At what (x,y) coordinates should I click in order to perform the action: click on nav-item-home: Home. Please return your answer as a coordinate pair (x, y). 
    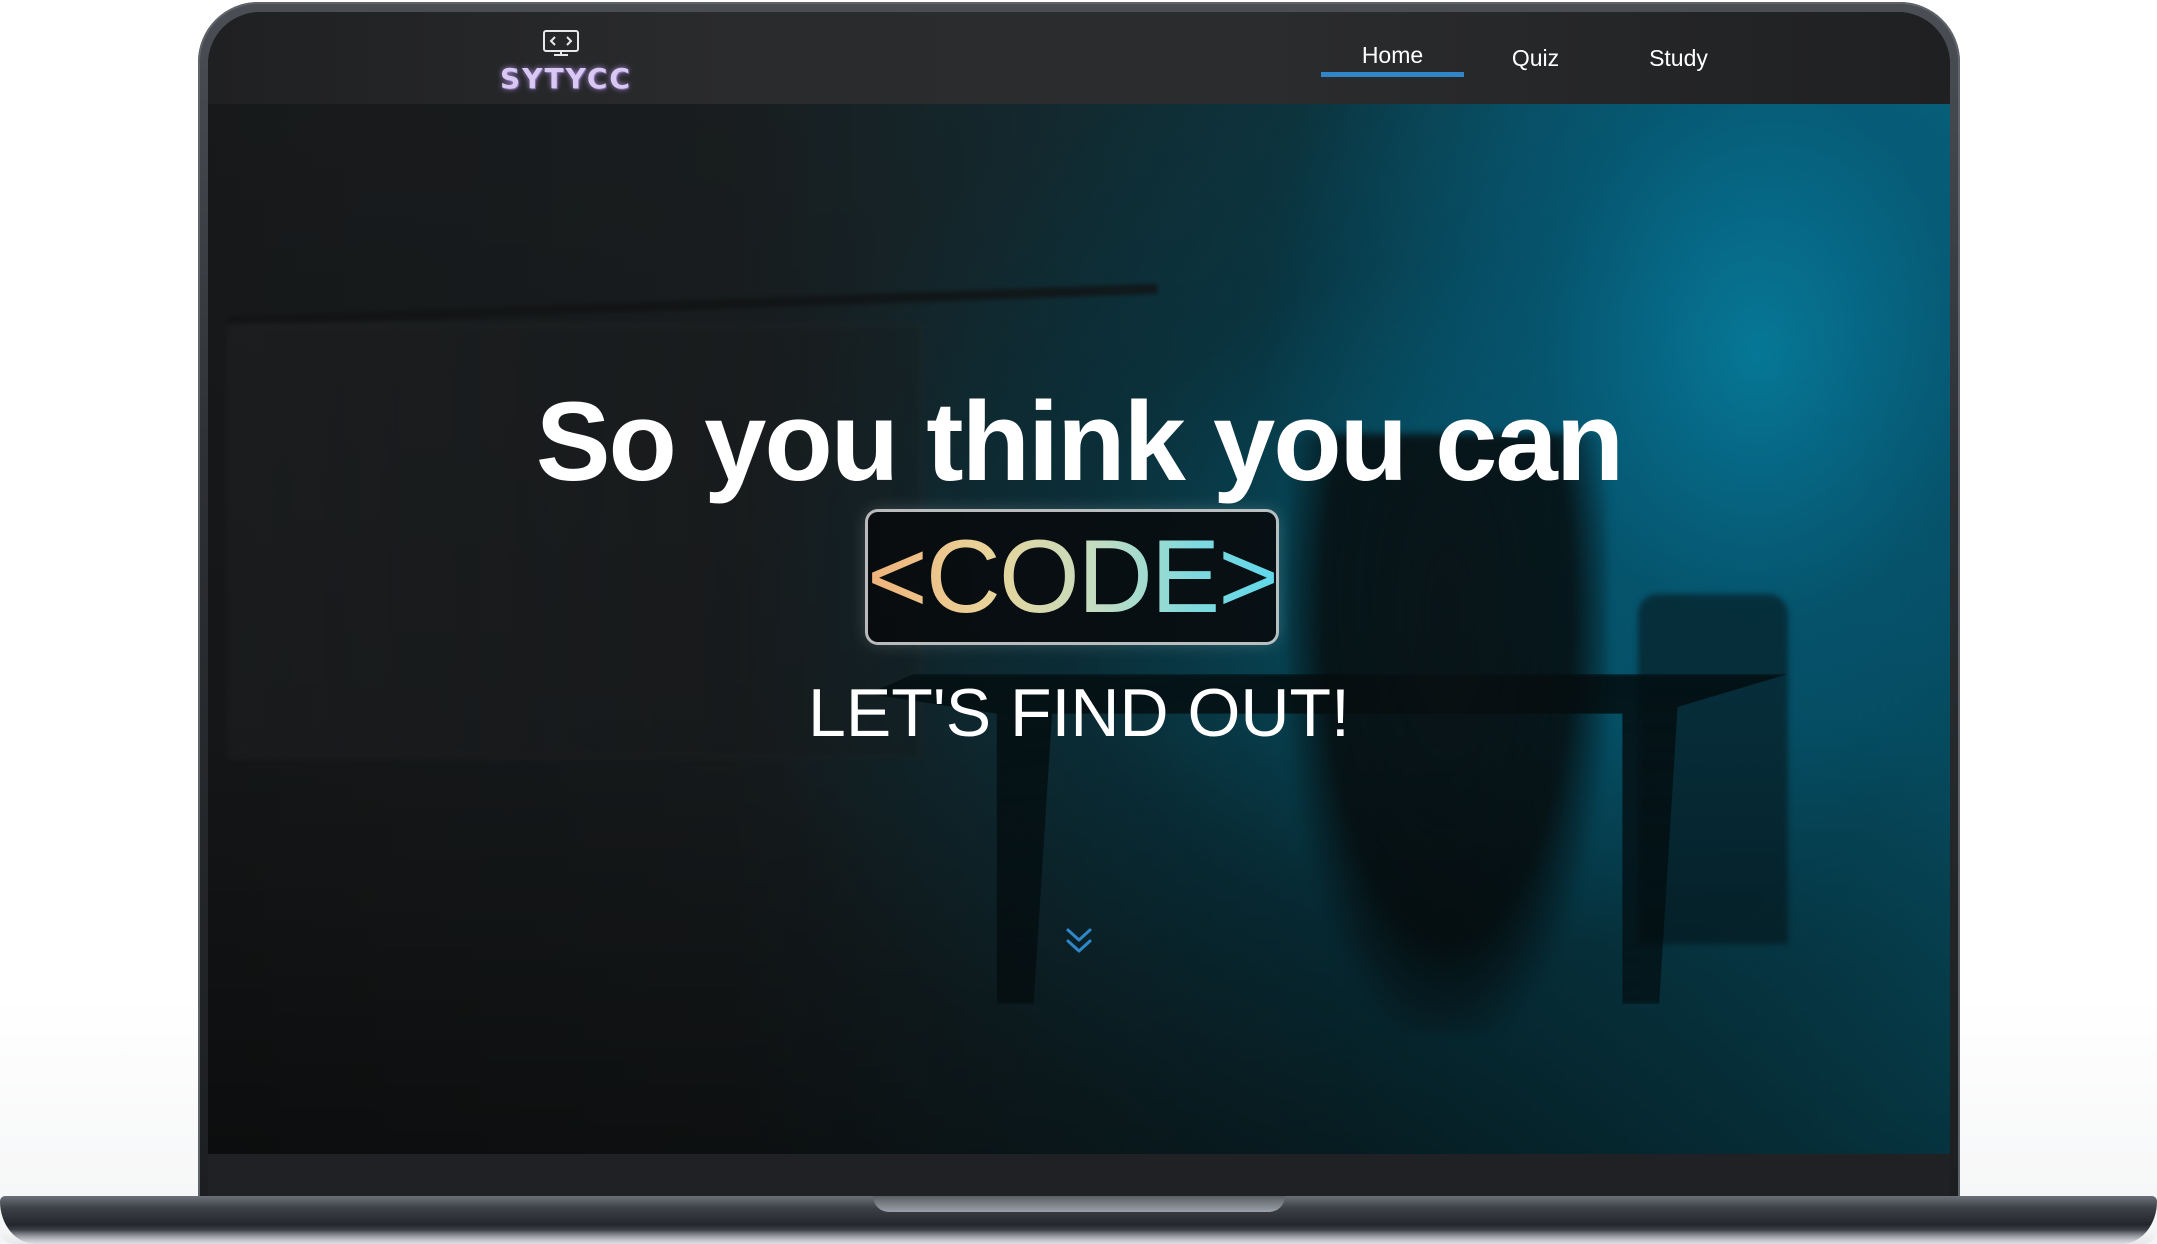
    Looking at the image, I should click on (1392, 58).